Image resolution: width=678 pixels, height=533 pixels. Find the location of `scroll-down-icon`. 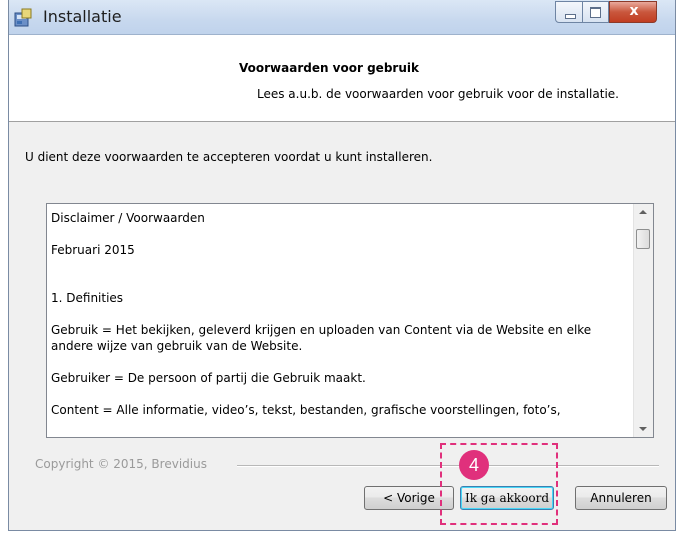

scroll-down-icon is located at coordinates (643, 429).